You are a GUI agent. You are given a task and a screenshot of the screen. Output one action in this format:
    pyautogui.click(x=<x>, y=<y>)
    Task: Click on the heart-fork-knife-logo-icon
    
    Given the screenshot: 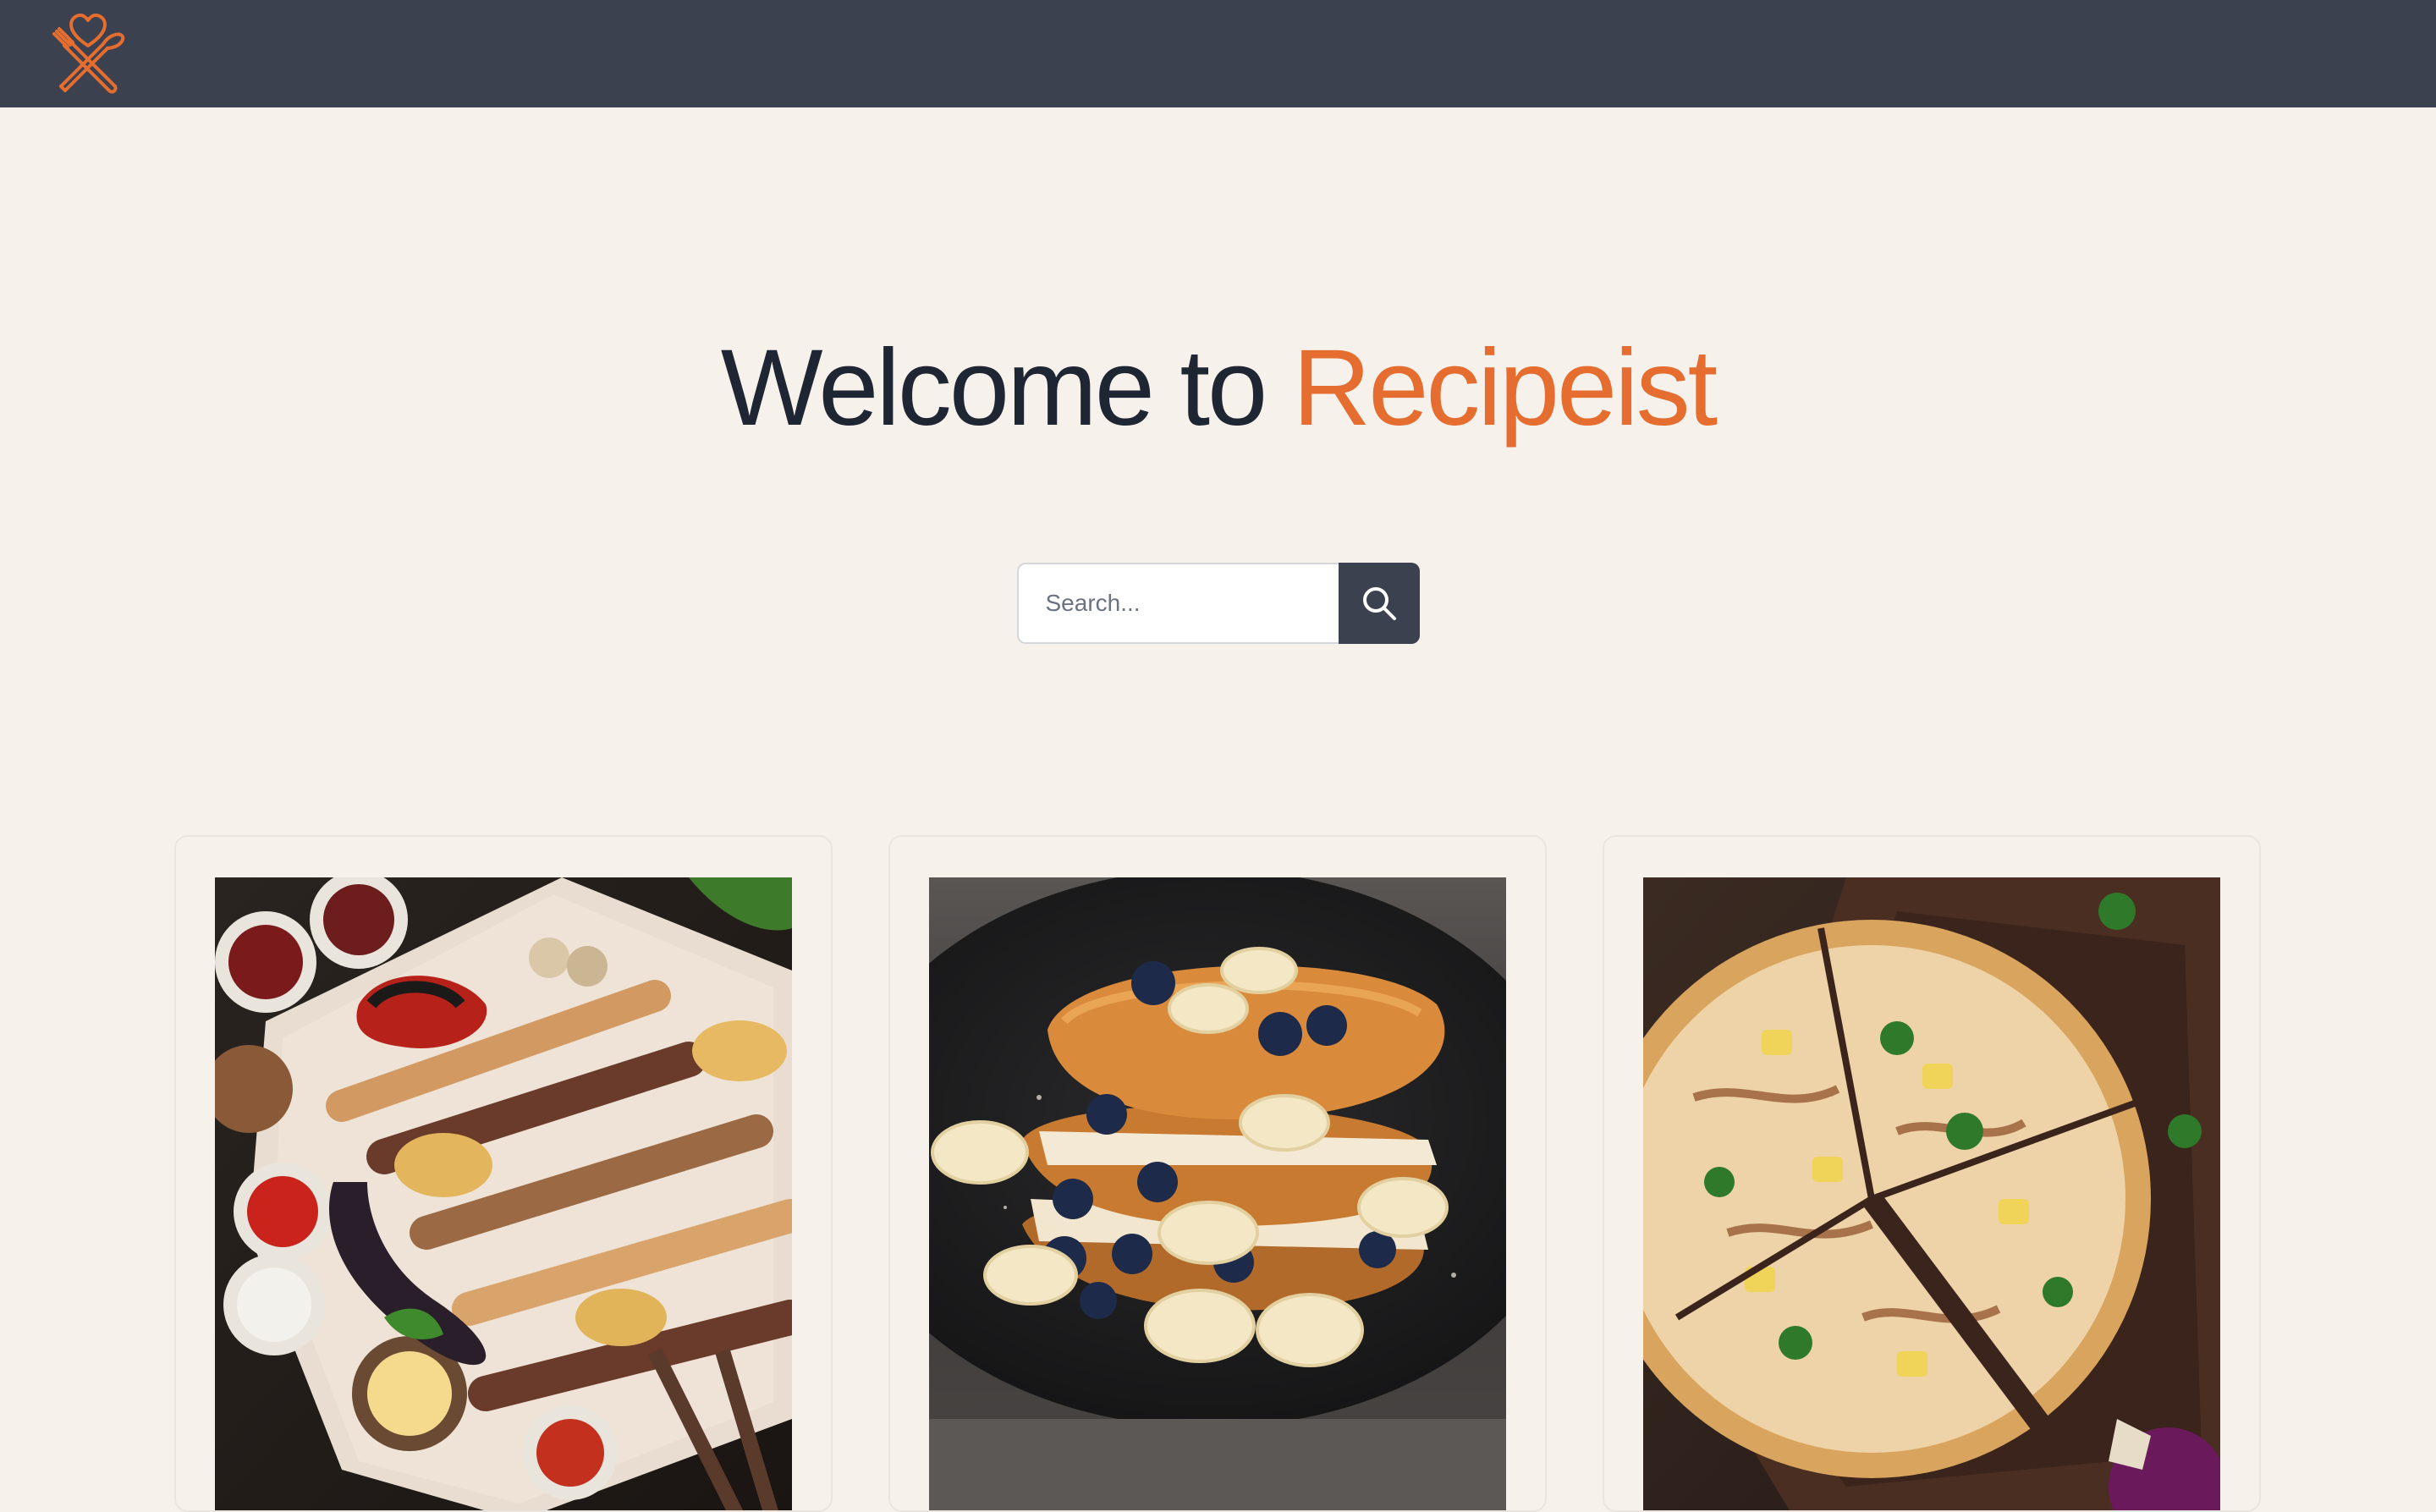 What is the action you would take?
    pyautogui.click(x=88, y=53)
    